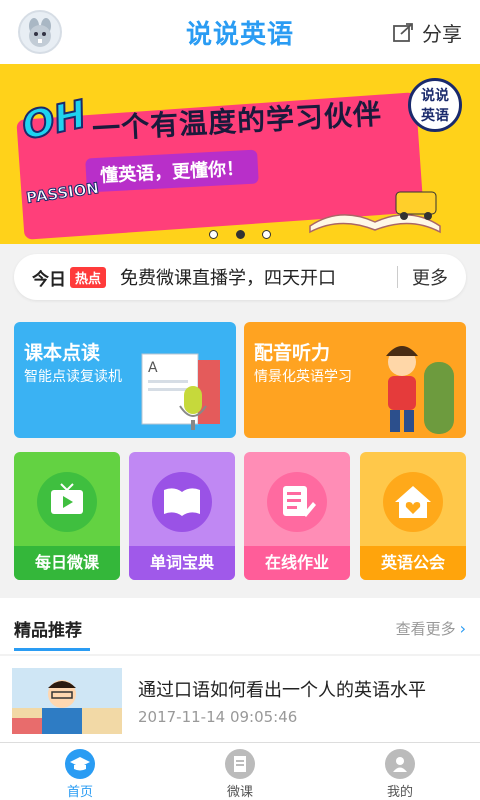  Describe the element at coordinates (297, 563) in the screenshot. I see `tile-label: 在线作业` at that location.